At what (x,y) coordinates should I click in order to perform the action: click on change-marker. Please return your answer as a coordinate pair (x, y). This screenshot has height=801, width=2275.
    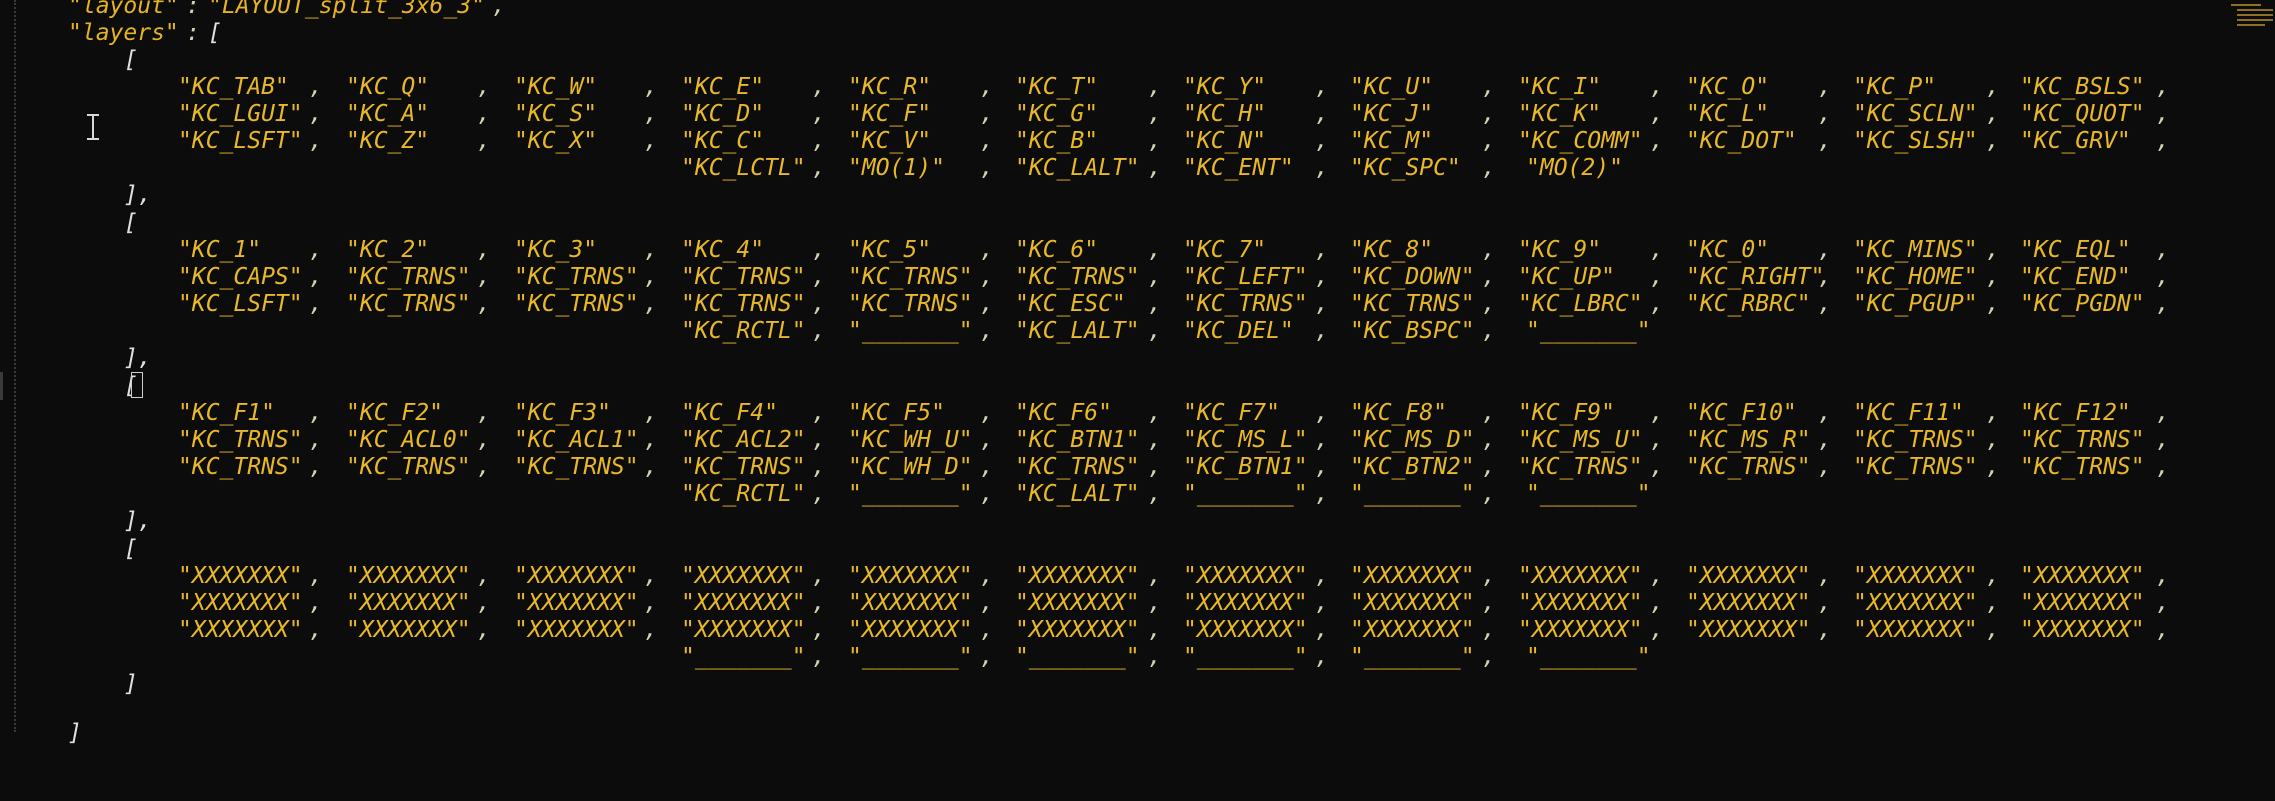
    Looking at the image, I should click on (1, 386).